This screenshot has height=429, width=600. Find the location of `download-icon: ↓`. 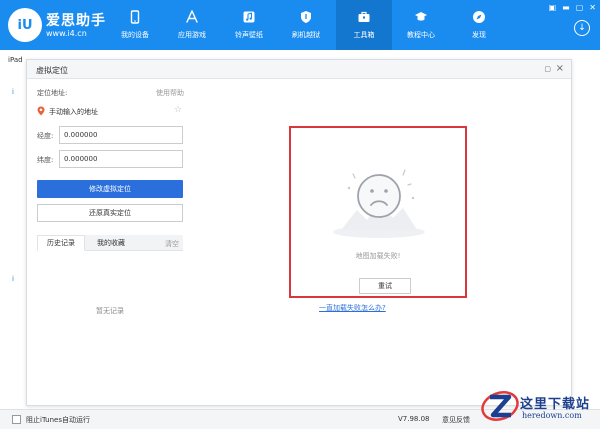

download-icon: ↓ is located at coordinates (582, 28).